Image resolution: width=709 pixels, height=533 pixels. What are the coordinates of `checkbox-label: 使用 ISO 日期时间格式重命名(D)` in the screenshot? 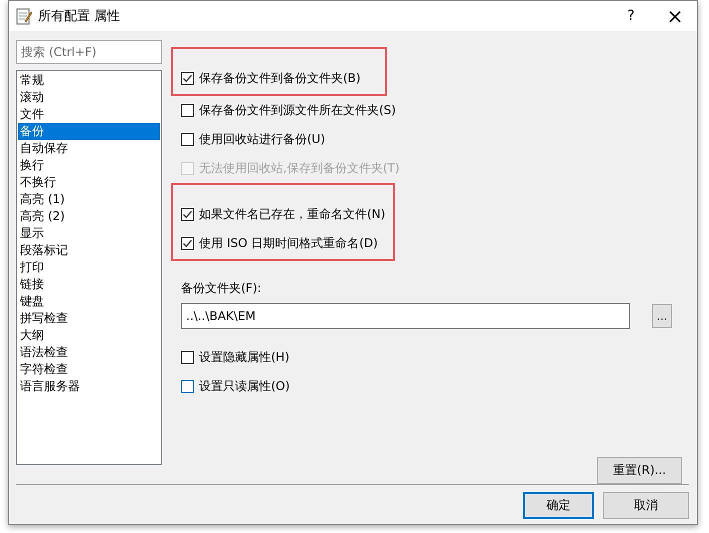 It's located at (288, 243).